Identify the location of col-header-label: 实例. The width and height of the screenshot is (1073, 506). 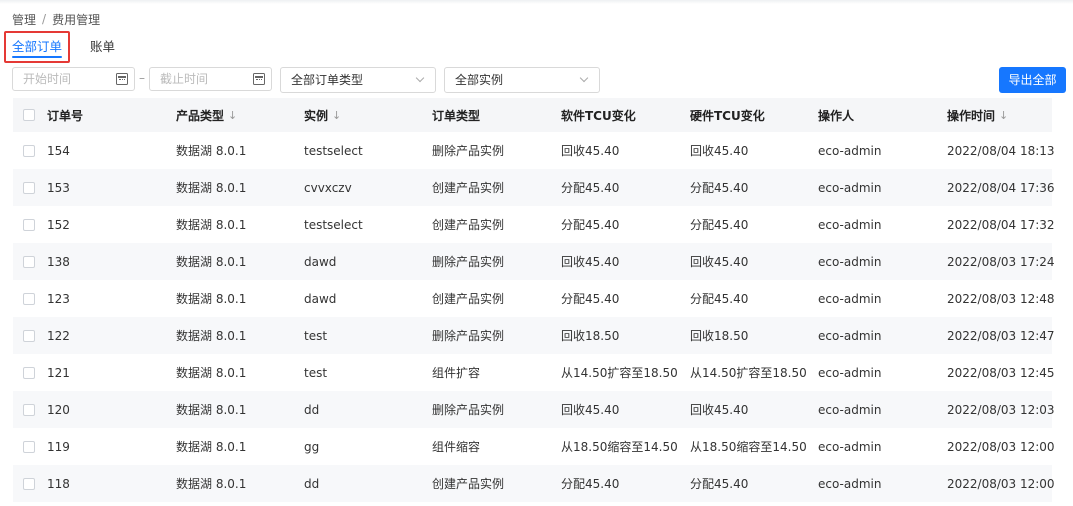
(316, 115).